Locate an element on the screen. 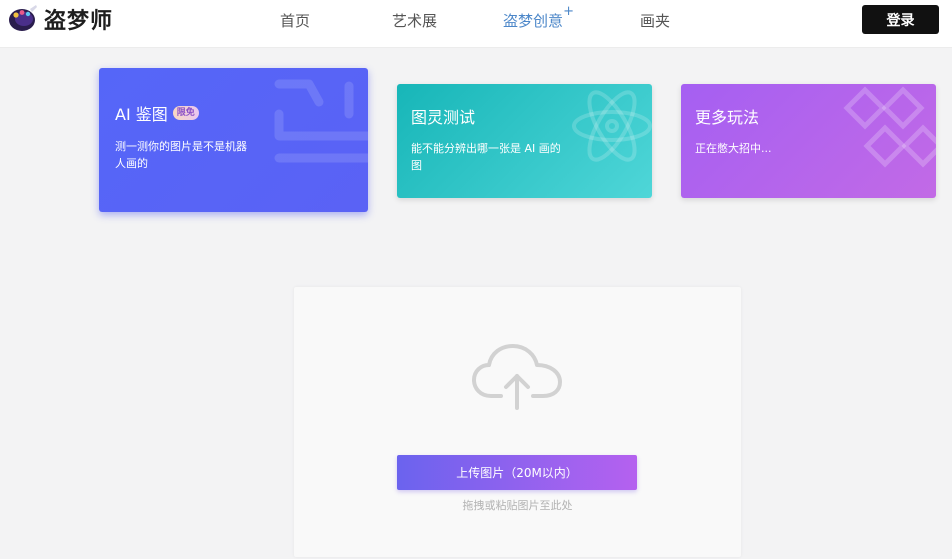  login-button: 登录 is located at coordinates (900, 19).